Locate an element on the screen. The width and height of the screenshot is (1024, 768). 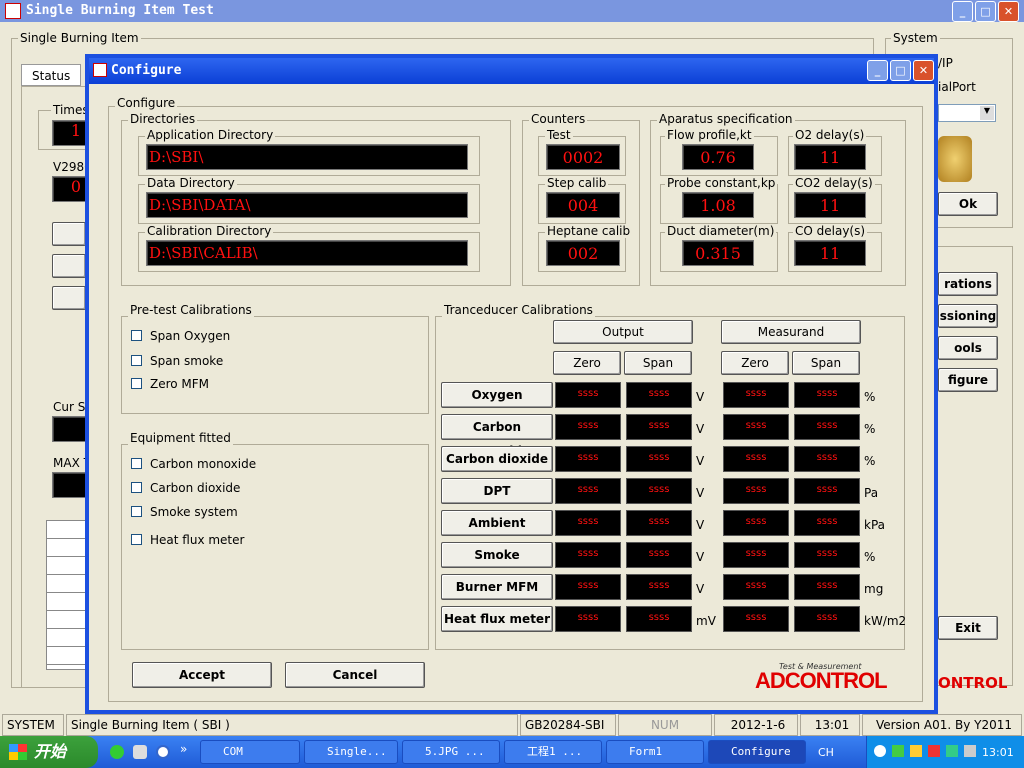
quicklaunch-media-icon is located at coordinates (163, 752).